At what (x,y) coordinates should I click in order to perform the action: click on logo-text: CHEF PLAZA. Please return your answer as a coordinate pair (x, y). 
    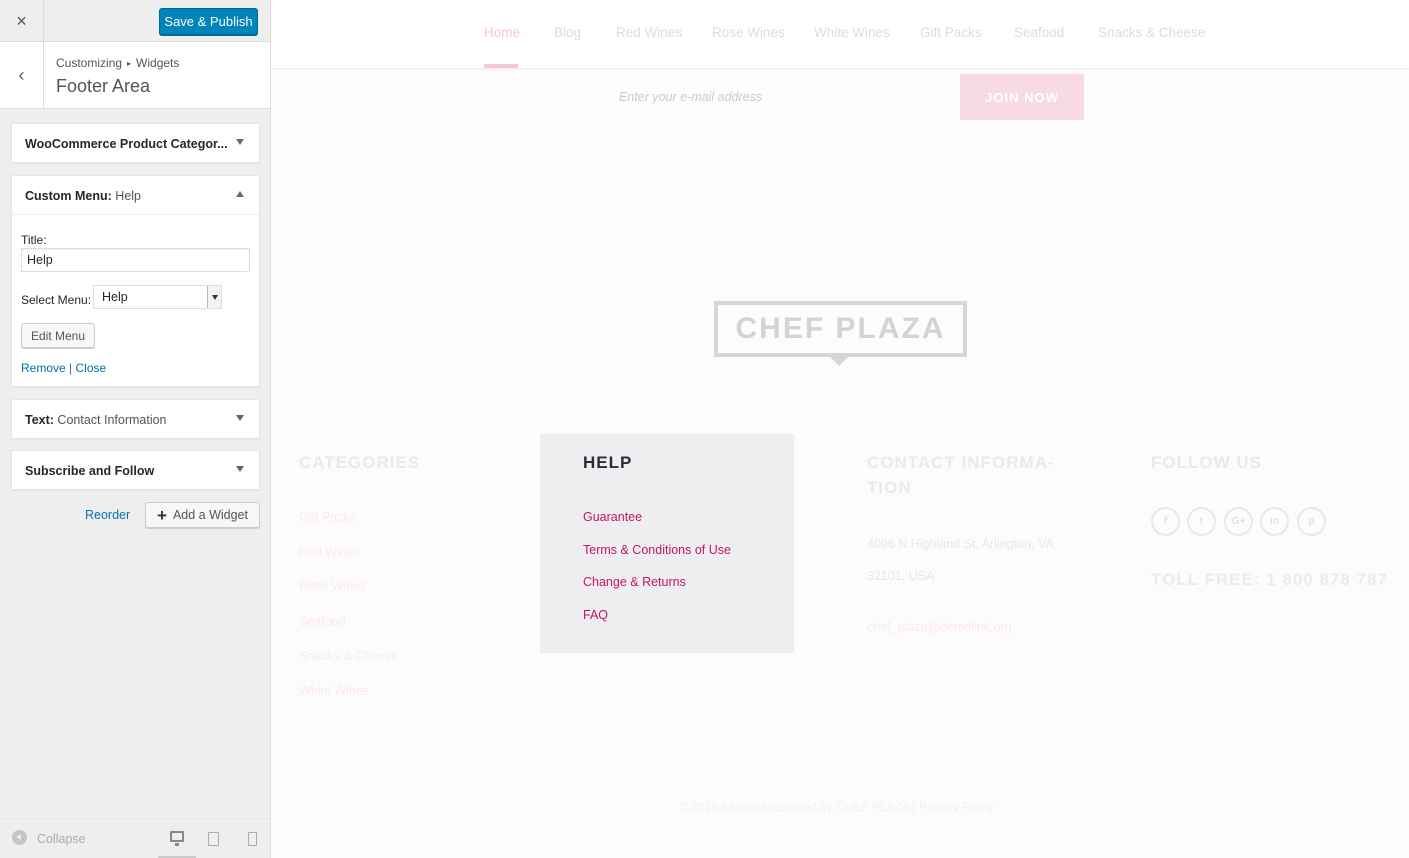
    Looking at the image, I should click on (840, 328).